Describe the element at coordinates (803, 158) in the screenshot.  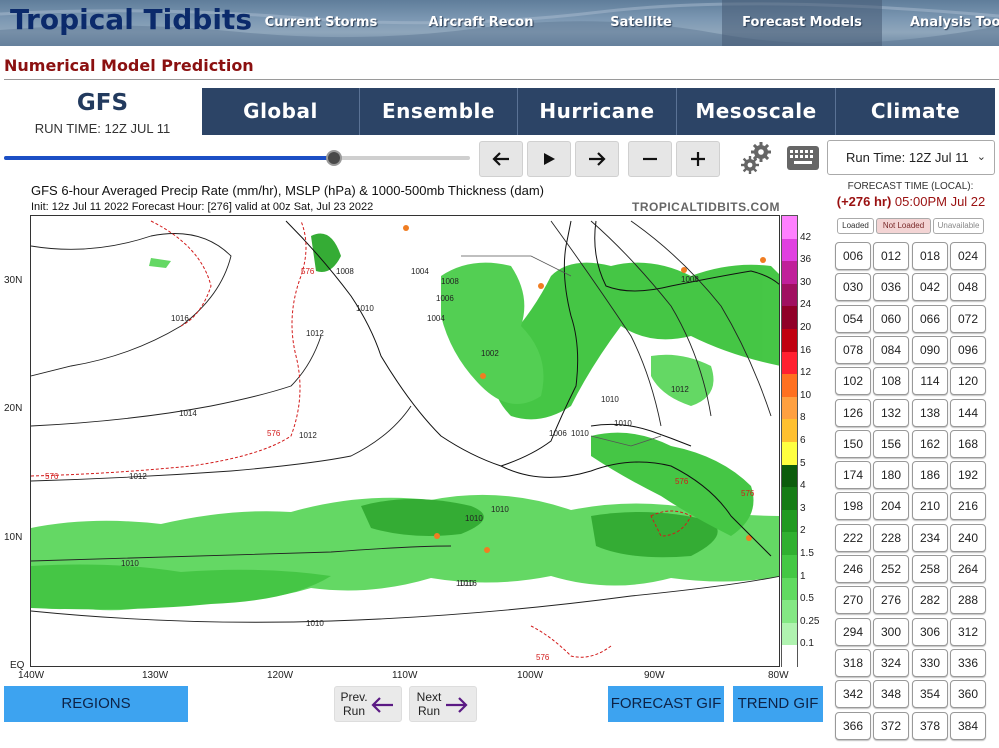
I see `keyboard-icon` at that location.